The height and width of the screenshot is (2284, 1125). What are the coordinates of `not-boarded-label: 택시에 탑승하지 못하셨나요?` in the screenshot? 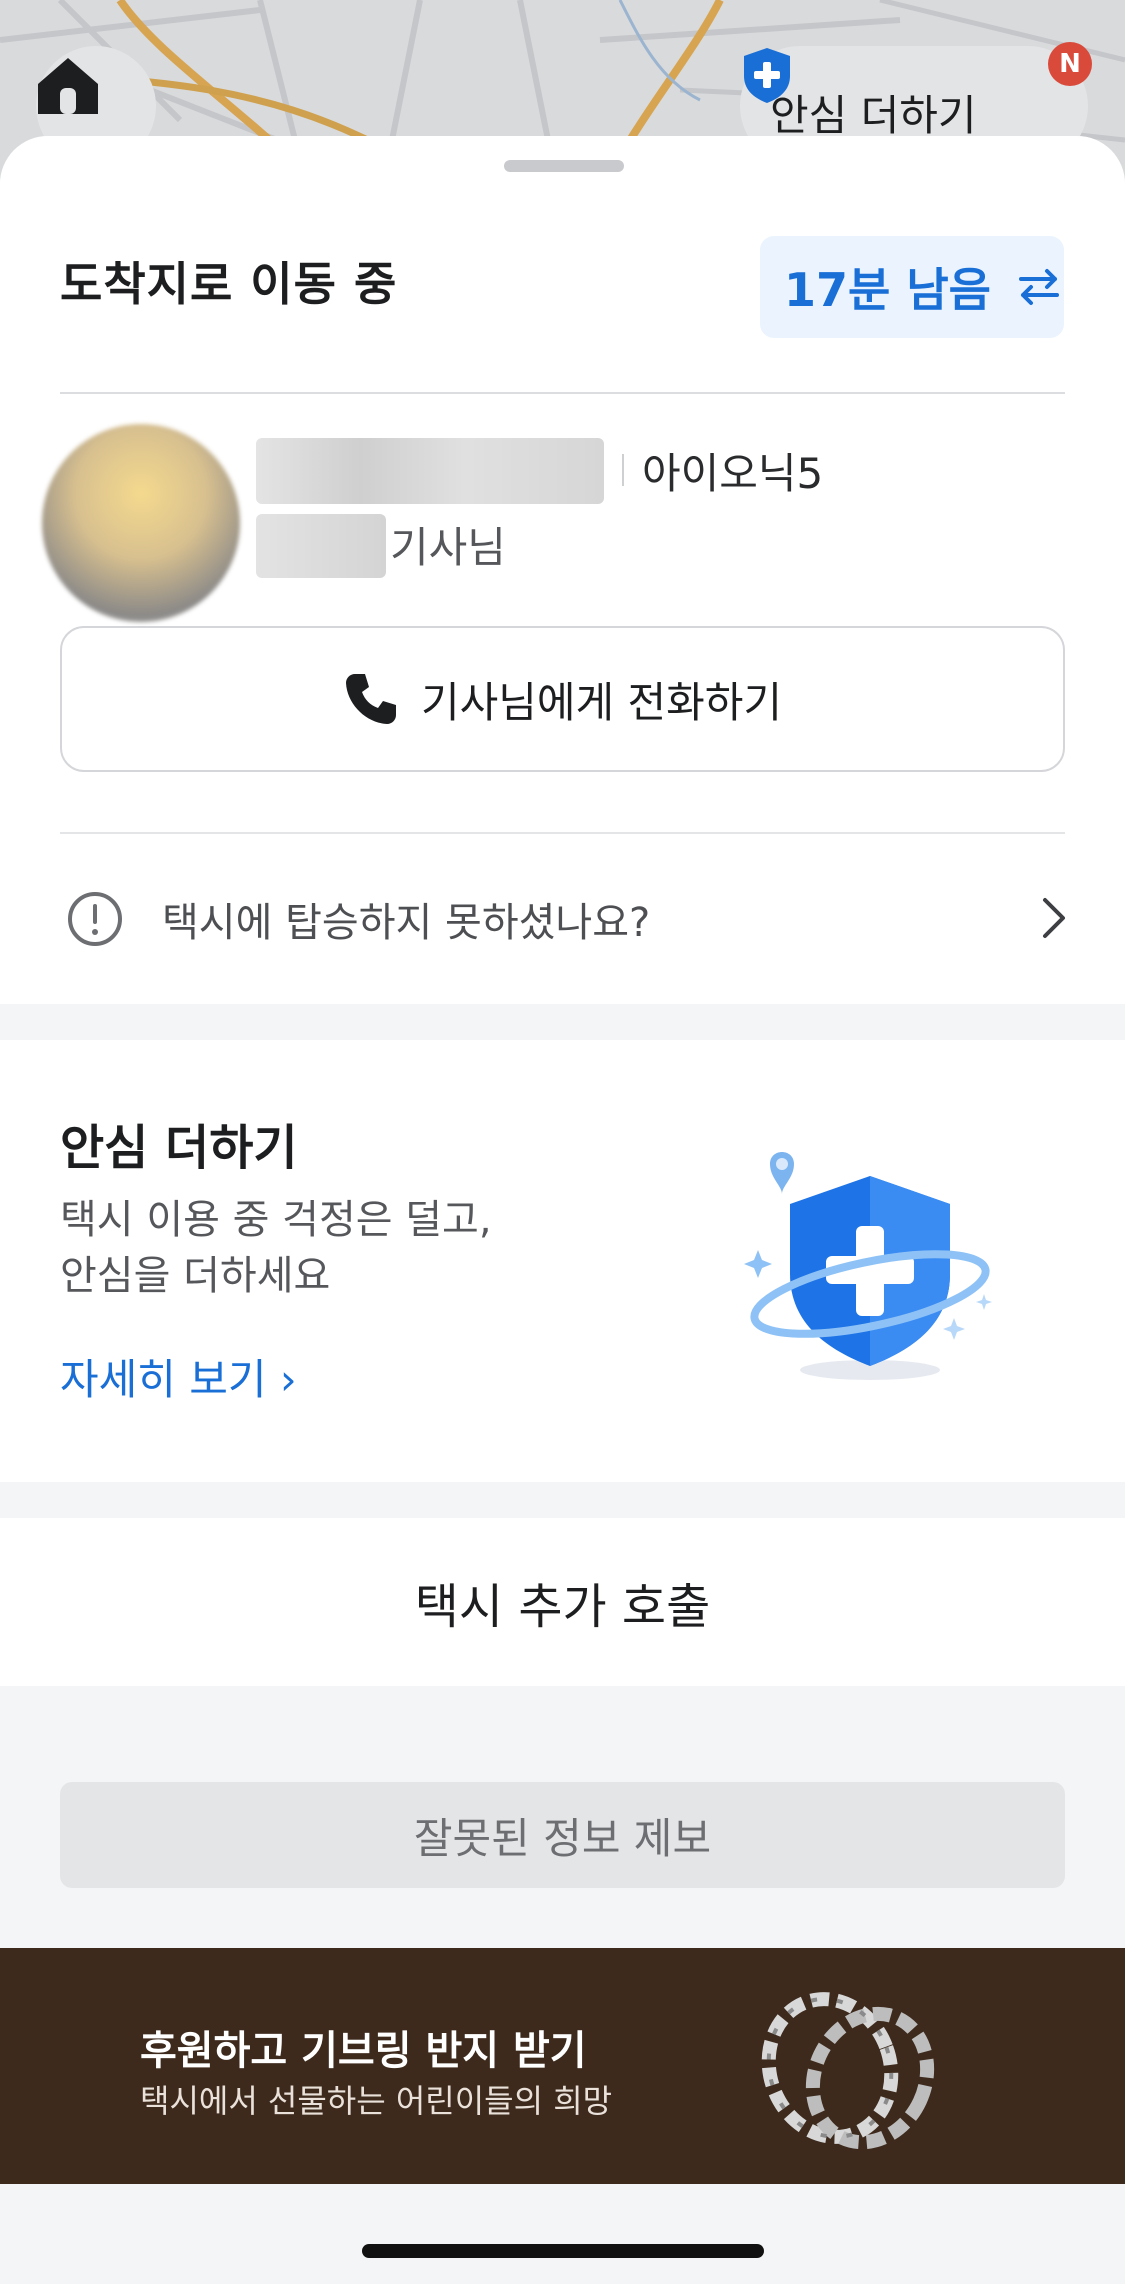 It's located at (406, 923).